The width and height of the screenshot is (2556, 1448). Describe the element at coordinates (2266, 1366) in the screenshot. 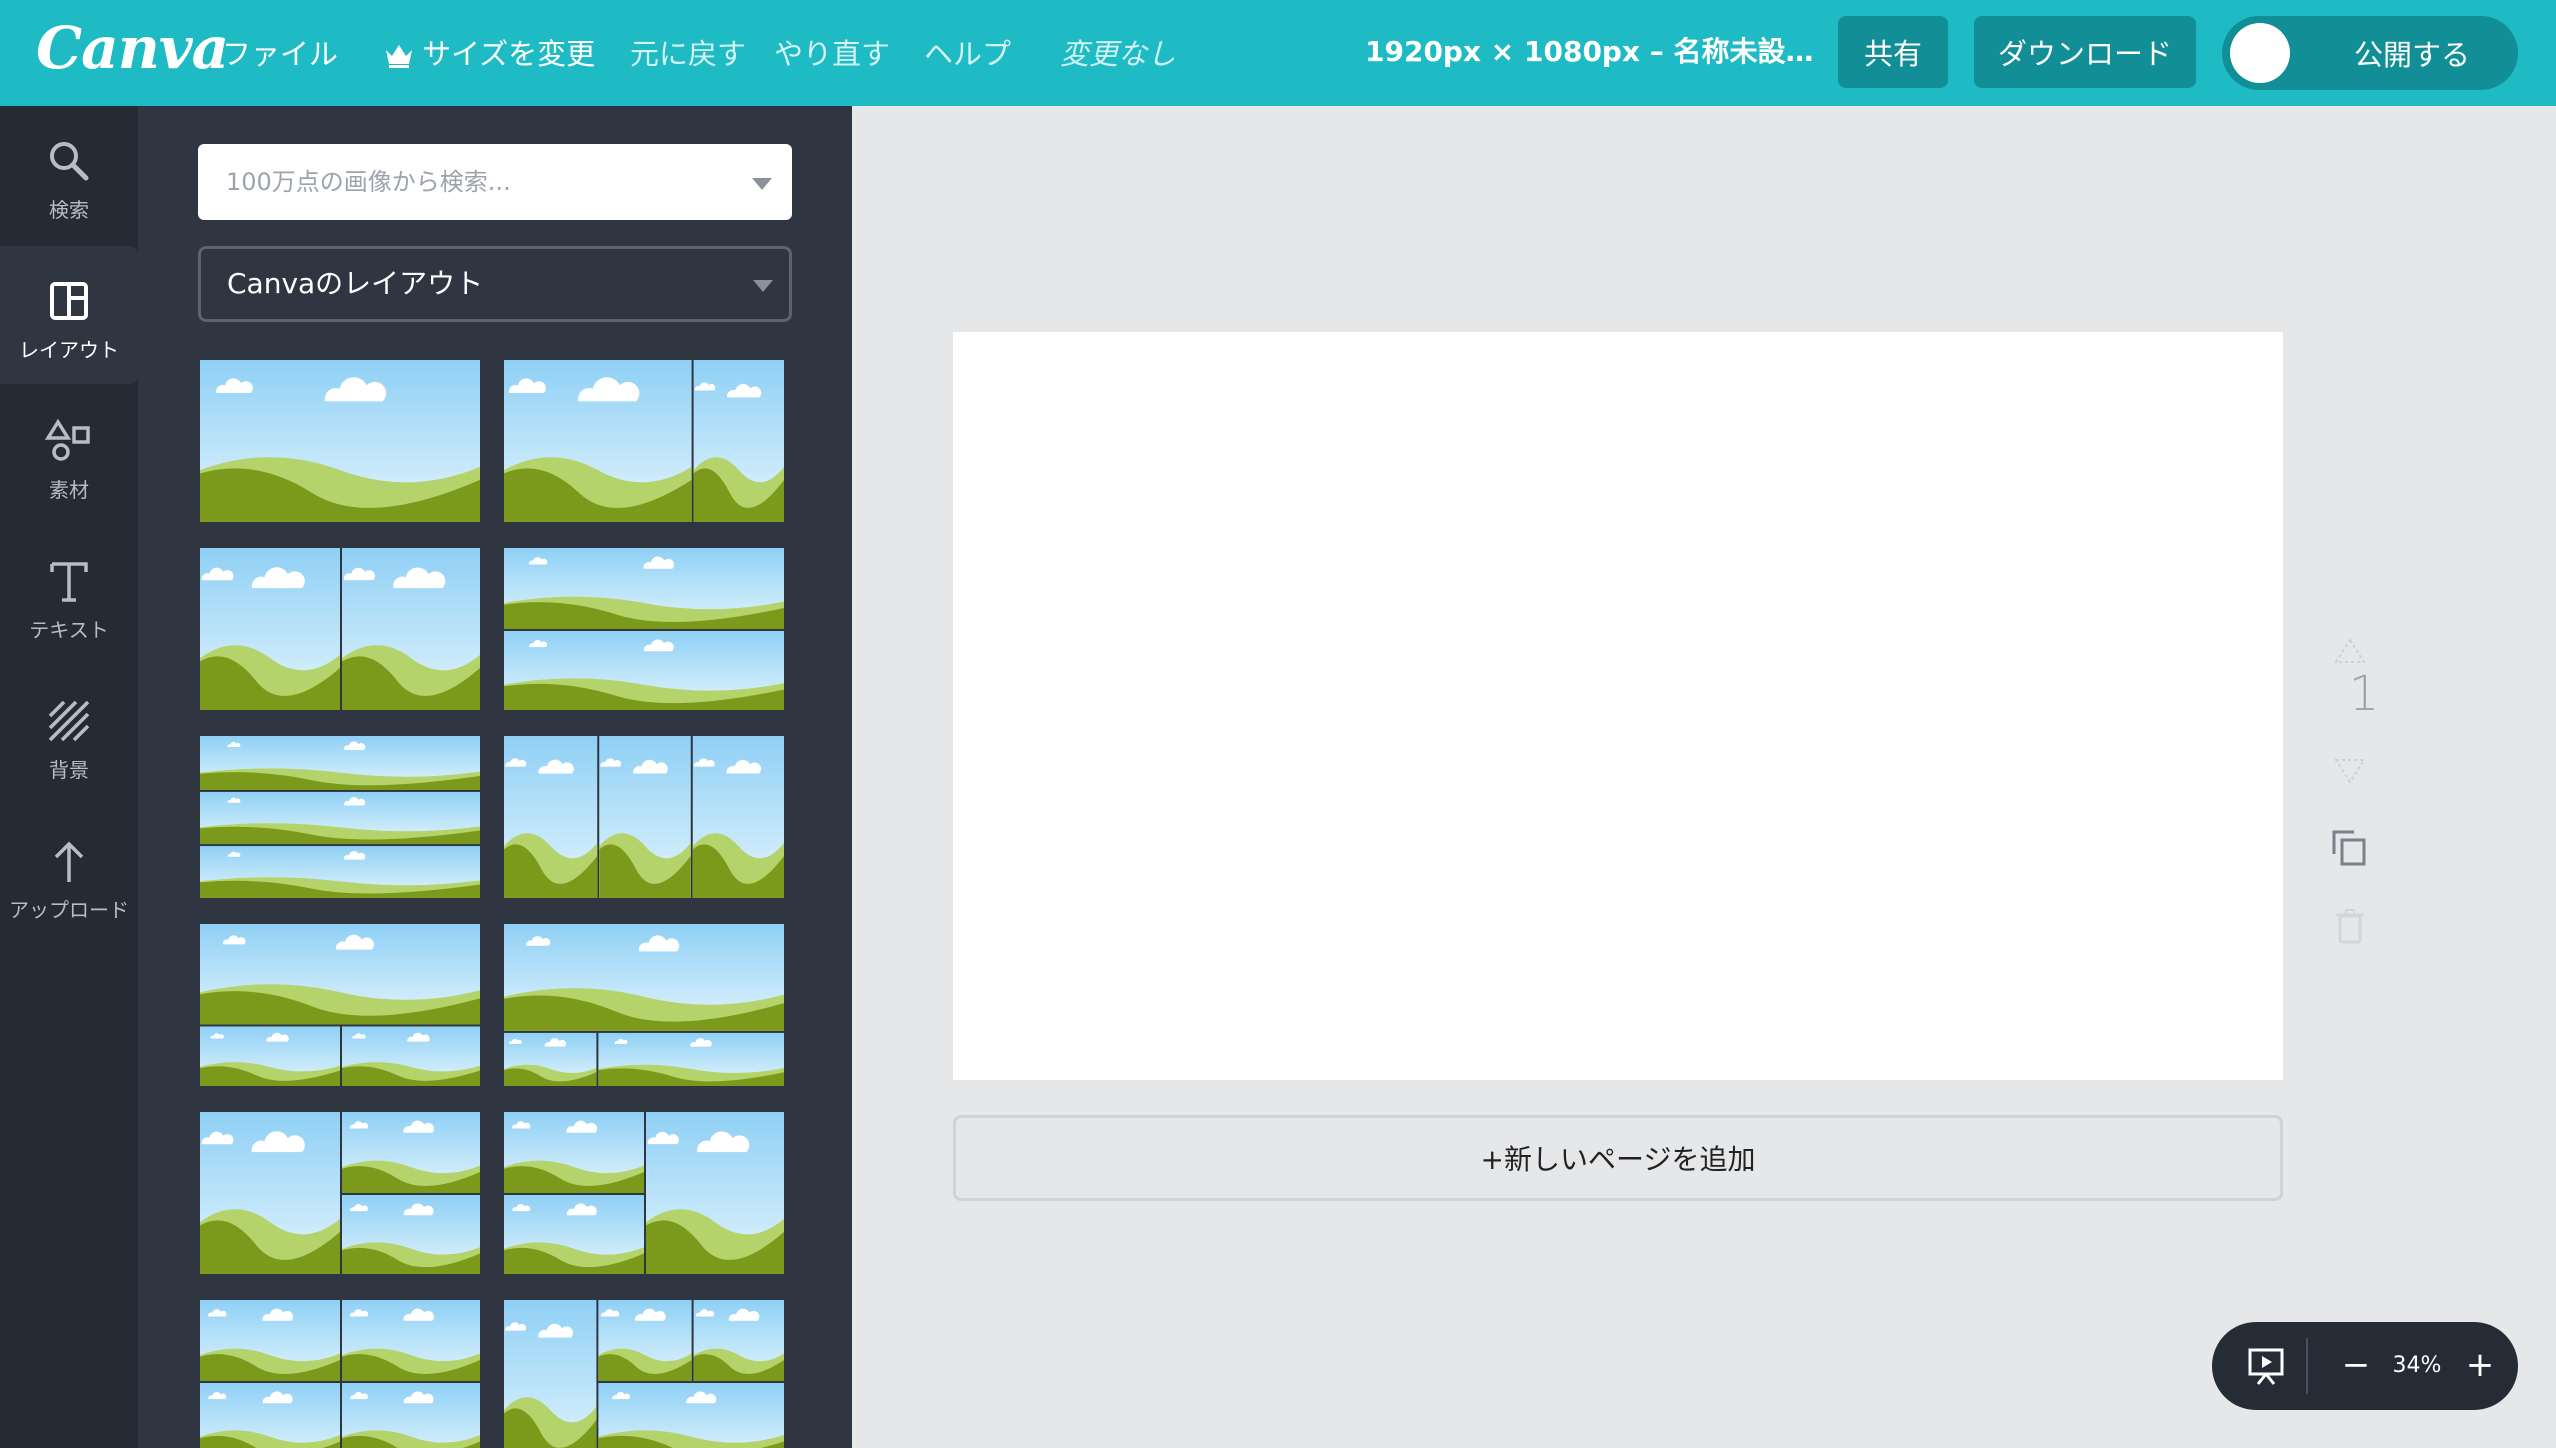

I see `present-icon` at that location.